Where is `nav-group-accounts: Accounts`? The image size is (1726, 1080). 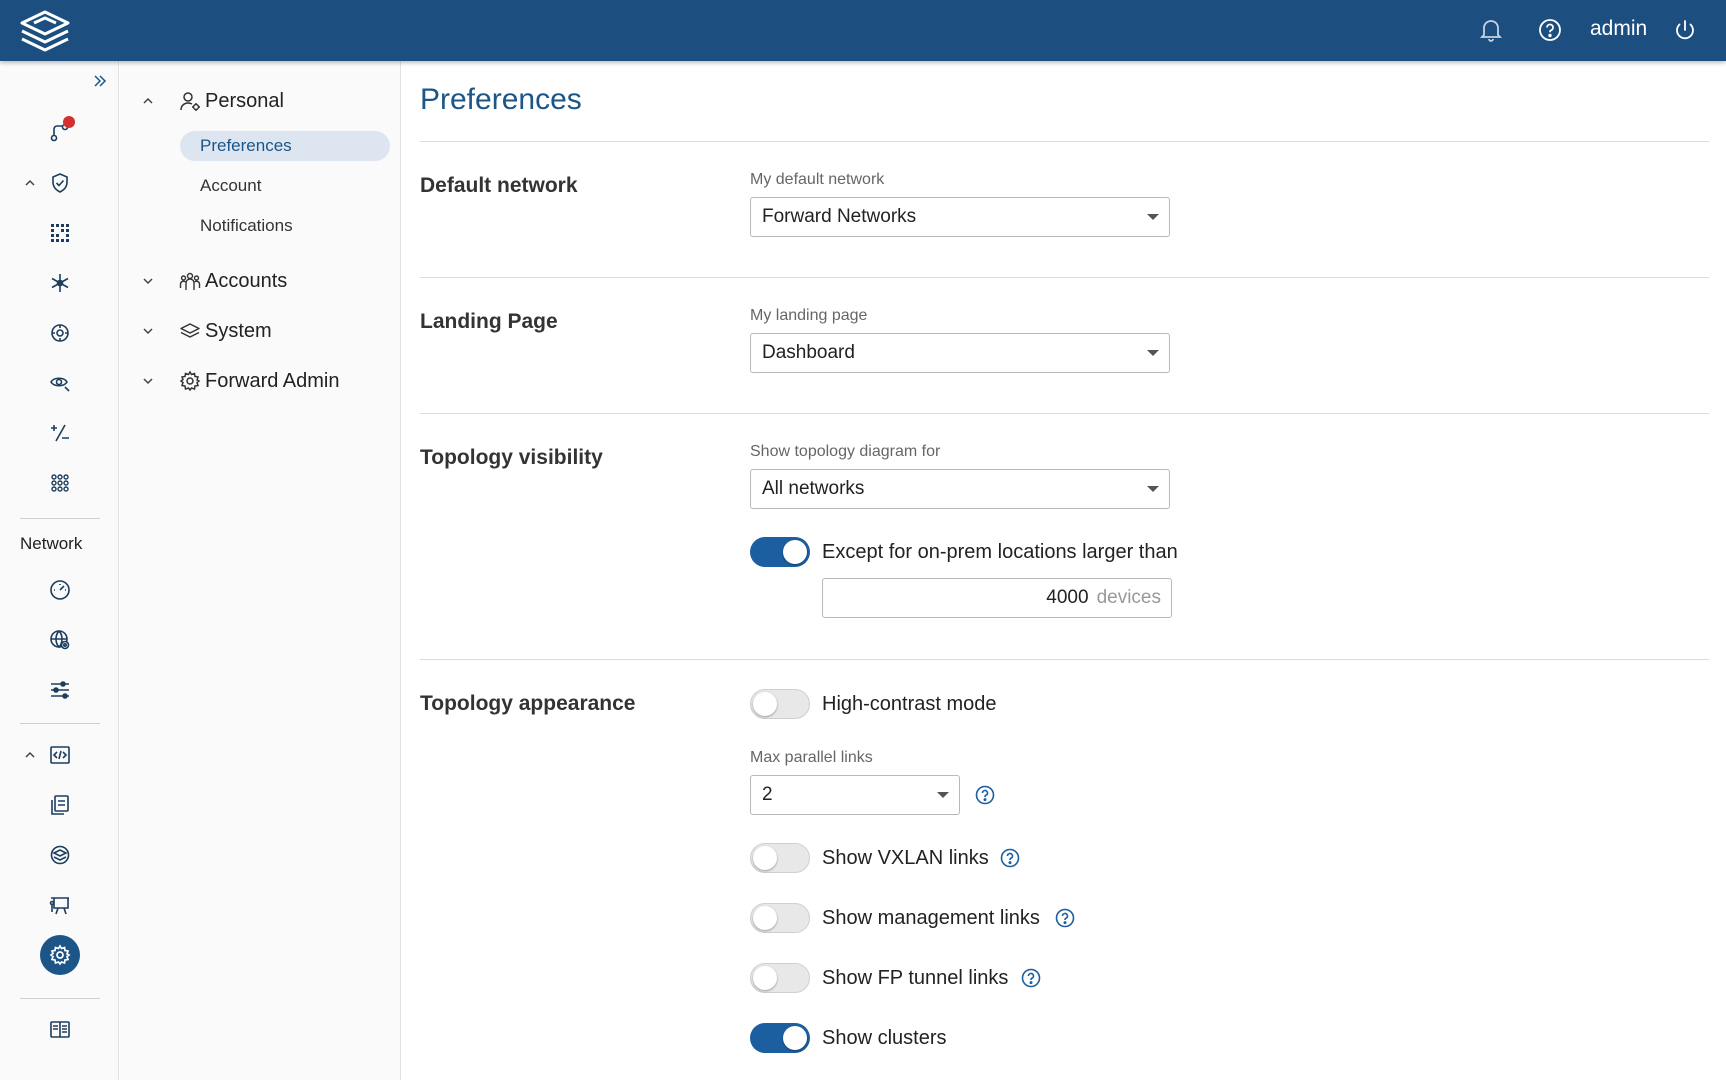 nav-group-accounts: Accounts is located at coordinates (260, 281).